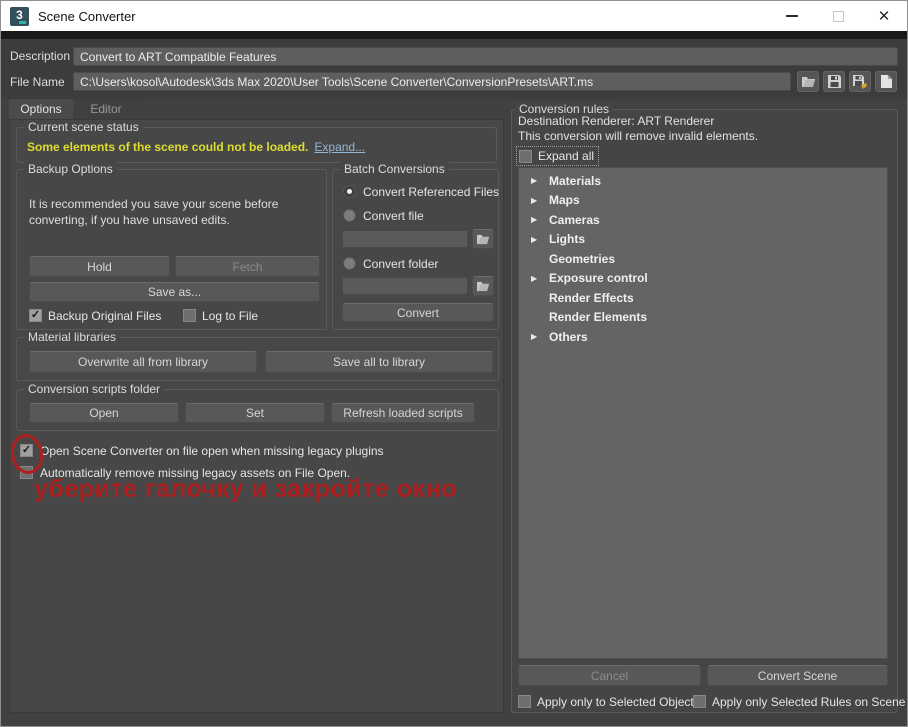  I want to click on browse-folder-button, so click(483, 286).